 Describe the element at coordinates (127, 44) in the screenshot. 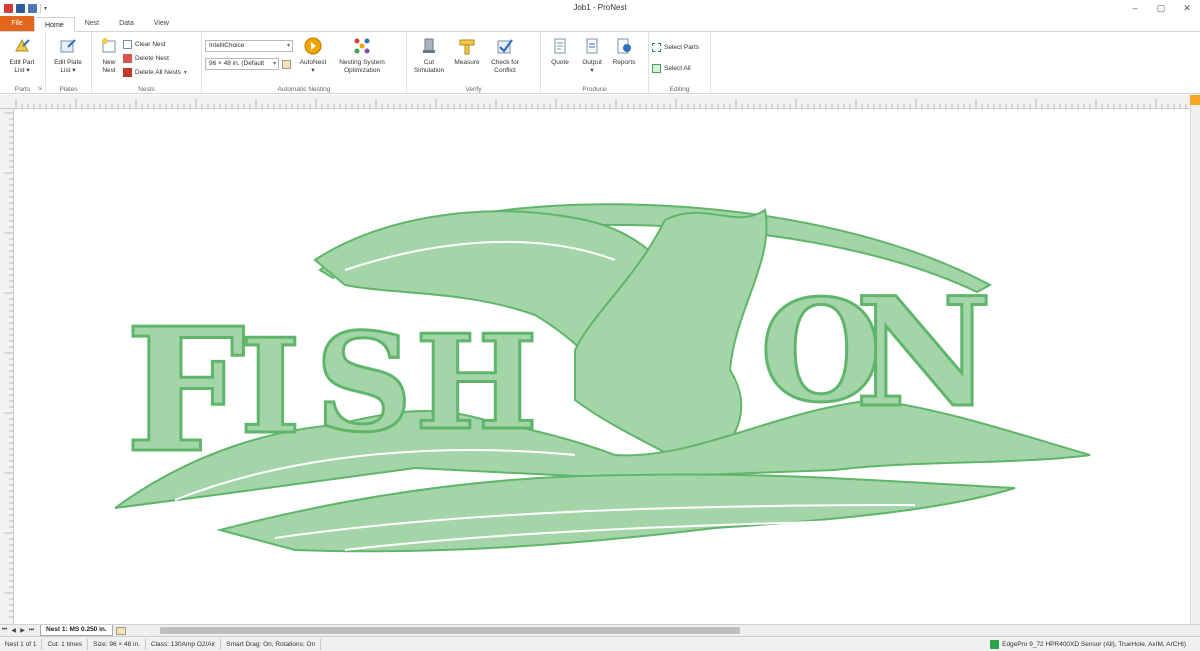

I see `clear-nest-icon` at that location.